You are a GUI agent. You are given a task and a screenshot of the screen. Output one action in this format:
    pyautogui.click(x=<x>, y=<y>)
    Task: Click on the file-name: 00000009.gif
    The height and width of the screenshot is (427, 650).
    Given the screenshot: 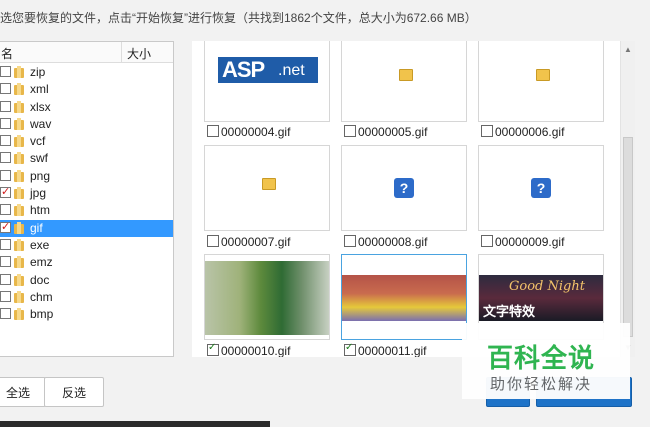 What is the action you would take?
    pyautogui.click(x=530, y=242)
    